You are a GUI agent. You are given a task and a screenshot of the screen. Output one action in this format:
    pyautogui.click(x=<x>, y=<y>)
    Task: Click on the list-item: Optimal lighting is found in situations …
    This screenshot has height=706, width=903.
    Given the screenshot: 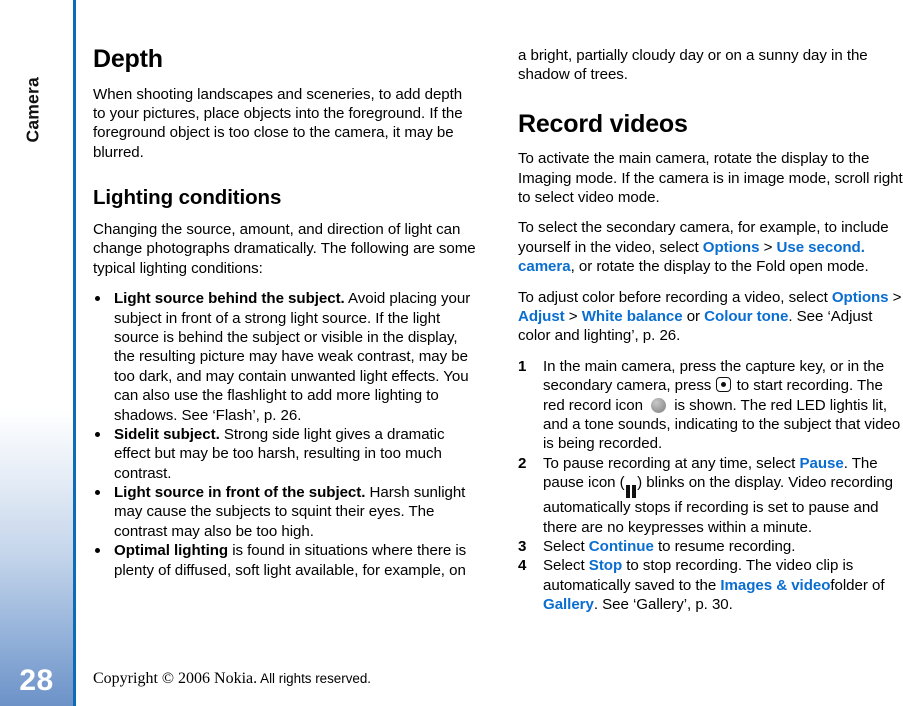 What is the action you would take?
    pyautogui.click(x=285, y=560)
    